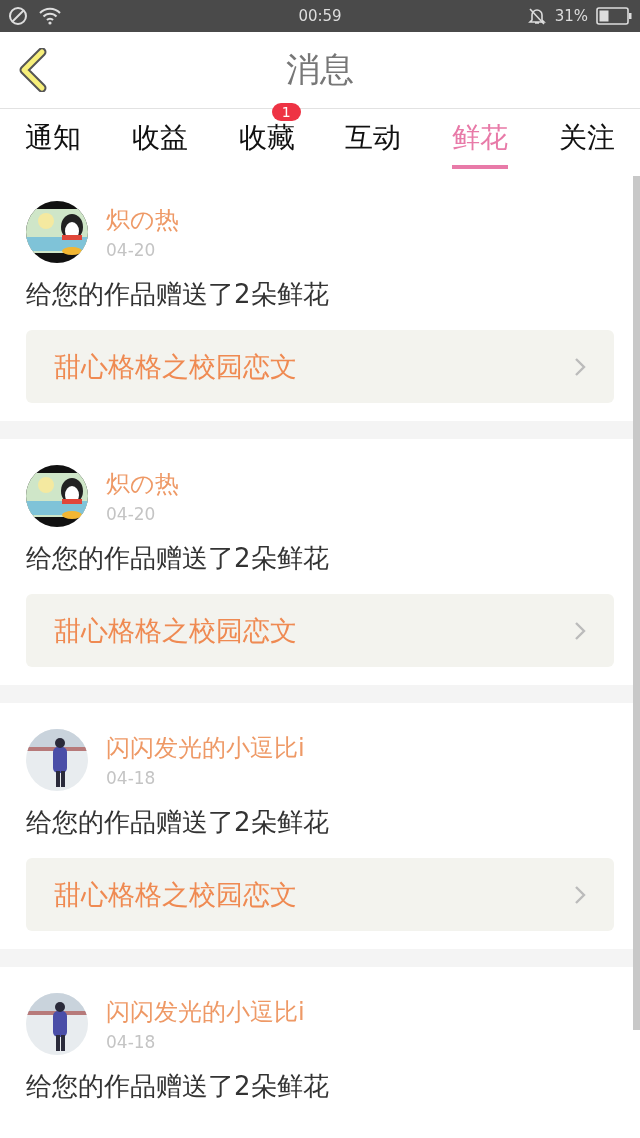 Image resolution: width=640 pixels, height=1138 pixels. What do you see at coordinates (50, 16) in the screenshot?
I see `wifi-icon` at bounding box center [50, 16].